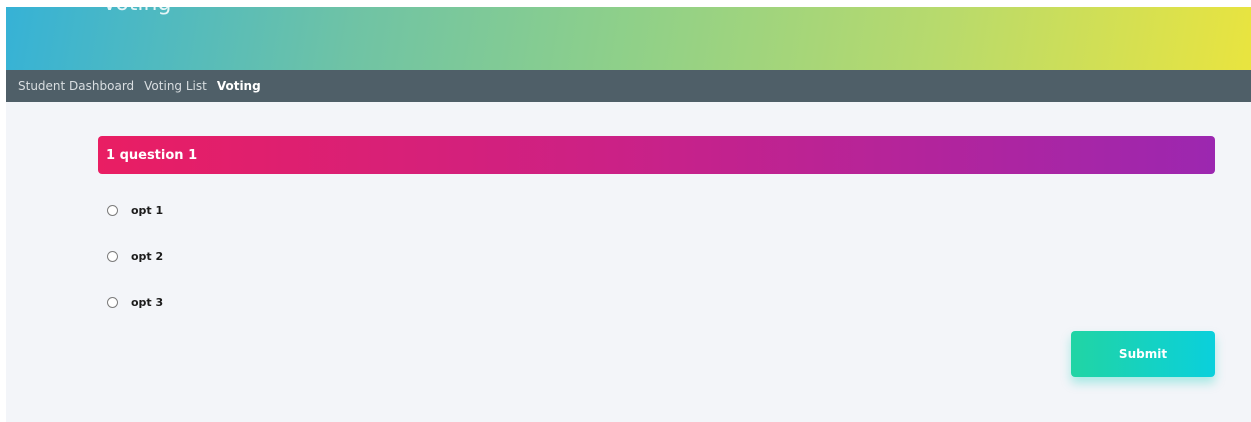 This screenshot has height=422, width=1251. I want to click on option-row-2: opt 2, so click(135, 256).